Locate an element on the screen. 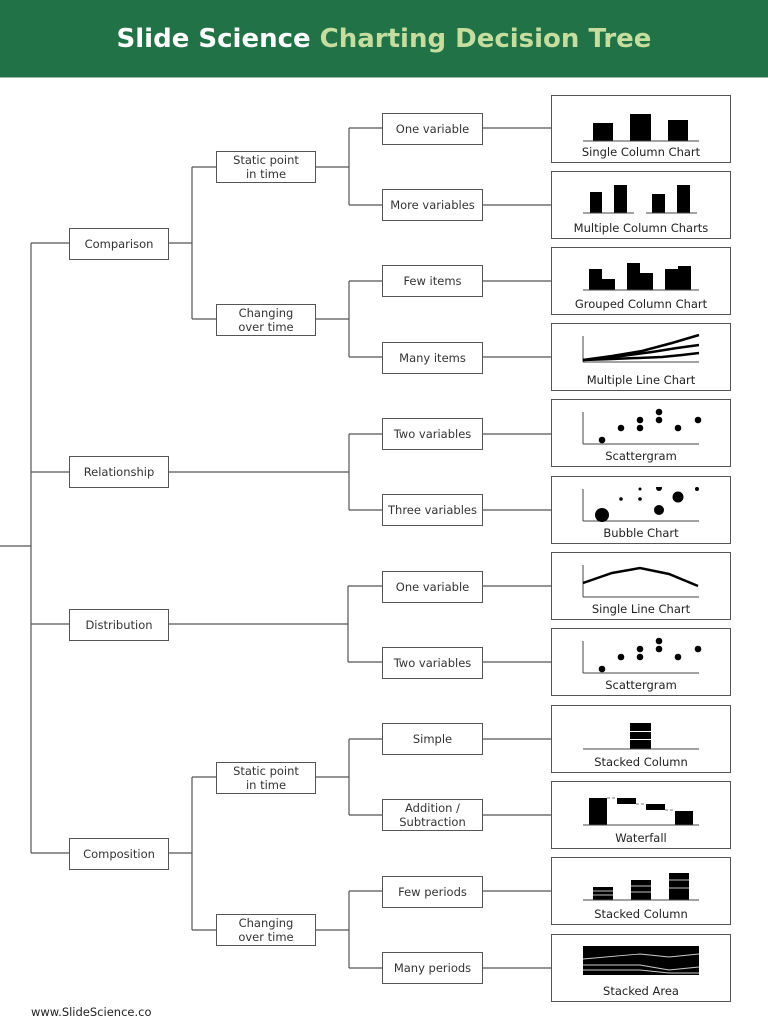 This screenshot has height=1024, width=768. option-more-variables: More variables is located at coordinates (432, 205).